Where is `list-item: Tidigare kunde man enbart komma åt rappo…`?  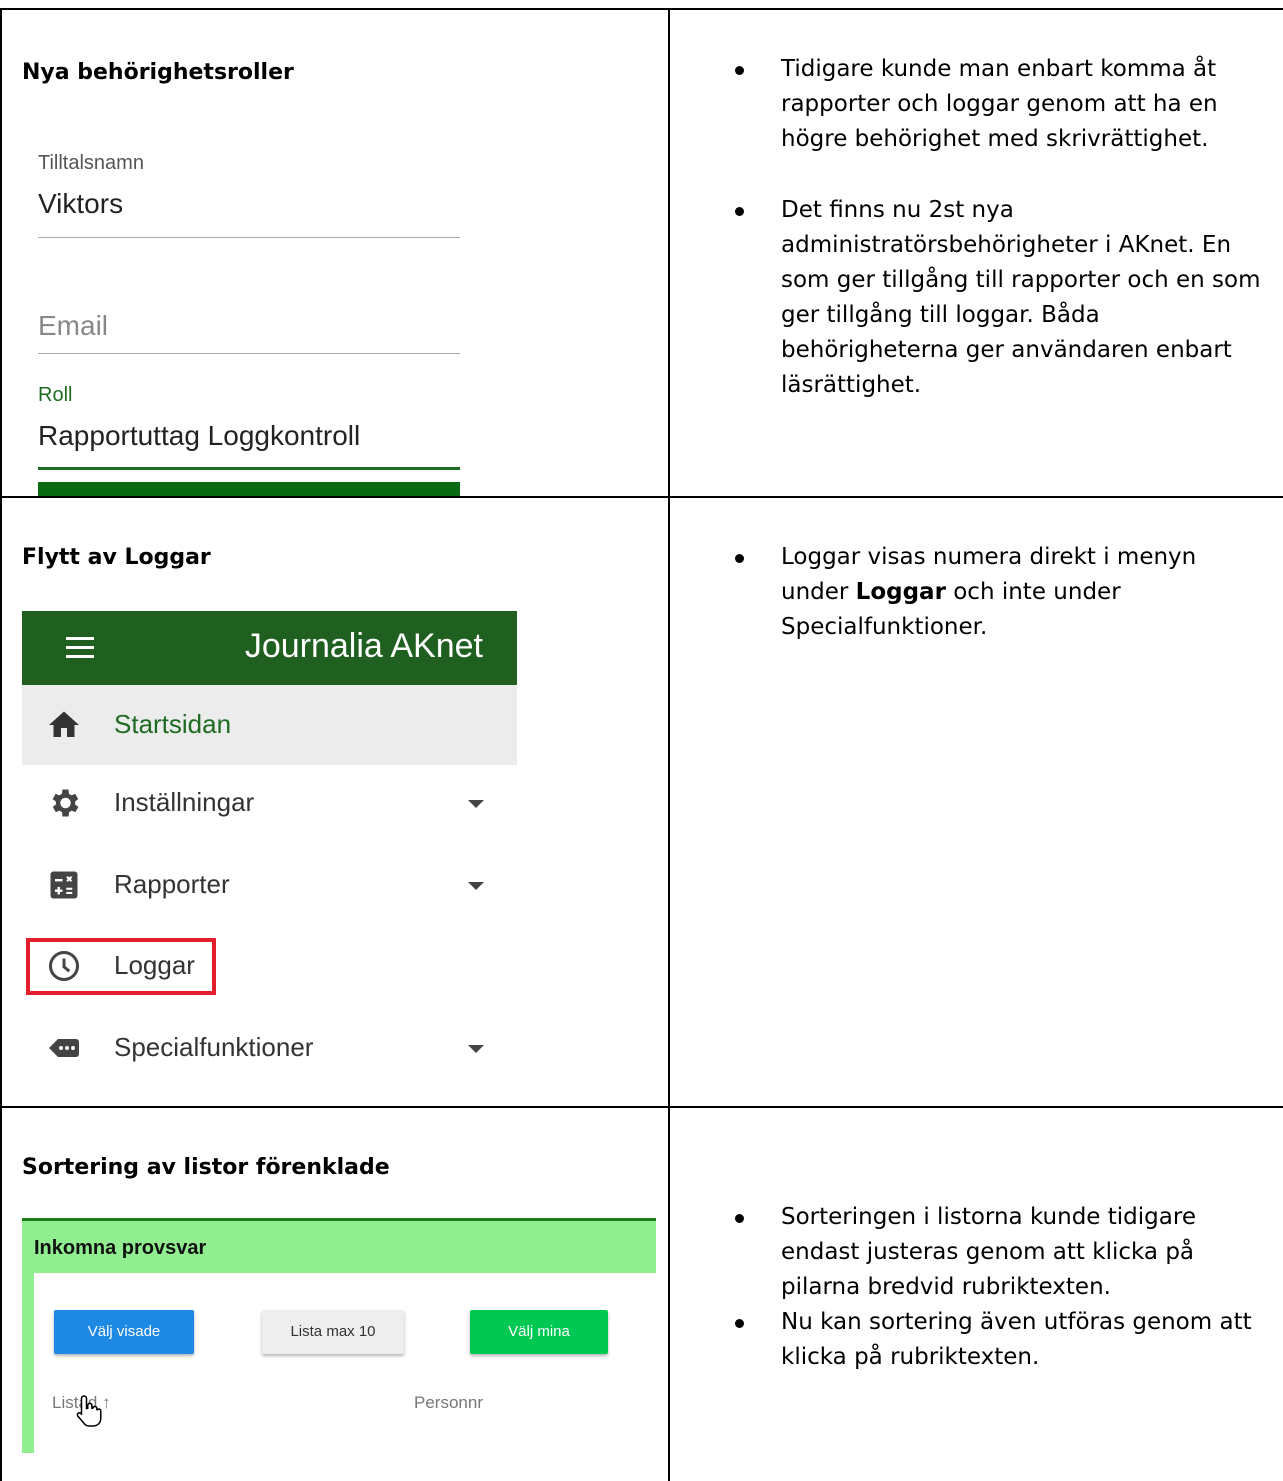 list-item: Tidigare kunde man enbart komma åt rappo… is located at coordinates (1000, 104).